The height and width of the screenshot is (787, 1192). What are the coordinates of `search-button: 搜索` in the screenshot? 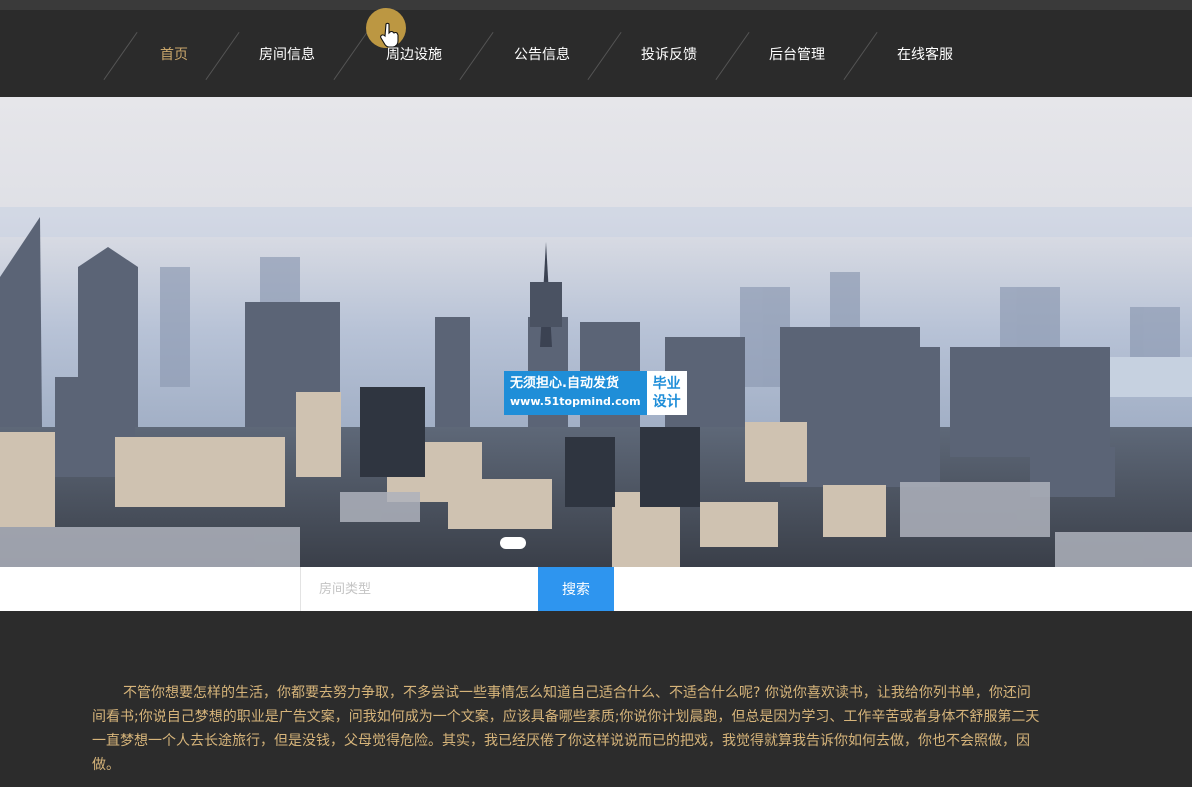 It's located at (576, 589).